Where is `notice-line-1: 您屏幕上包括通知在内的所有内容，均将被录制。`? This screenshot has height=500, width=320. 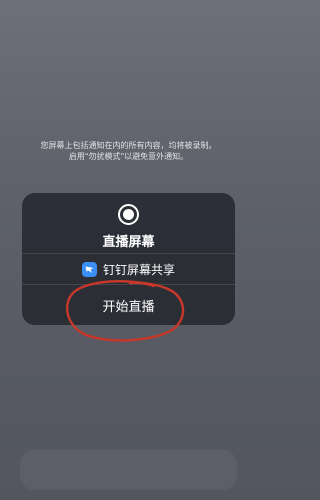 notice-line-1: 您屏幕上包括通知在内的所有内容，均将被录制。 is located at coordinates (128, 145).